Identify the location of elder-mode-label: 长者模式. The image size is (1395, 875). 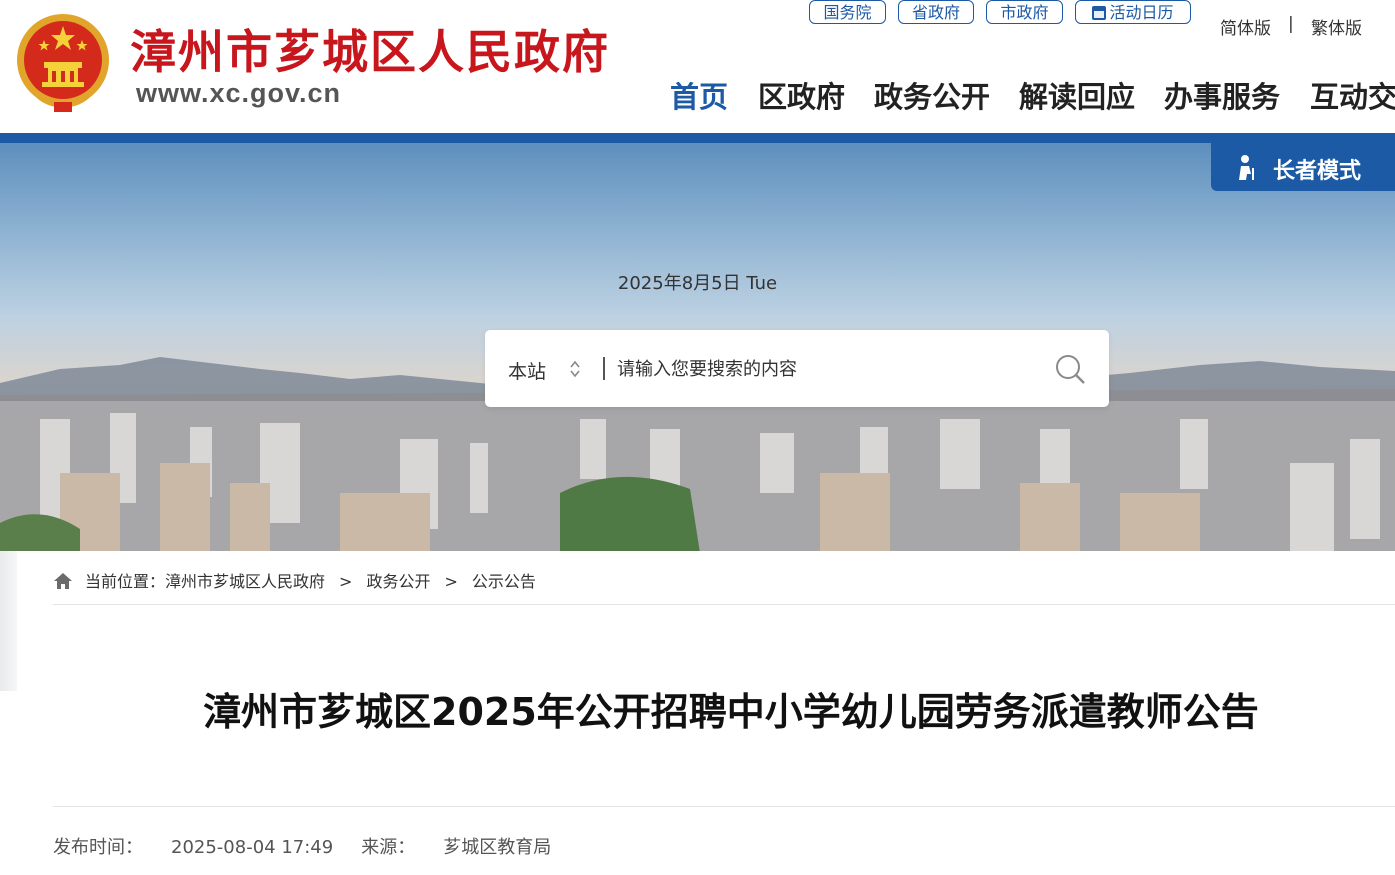
(1317, 171).